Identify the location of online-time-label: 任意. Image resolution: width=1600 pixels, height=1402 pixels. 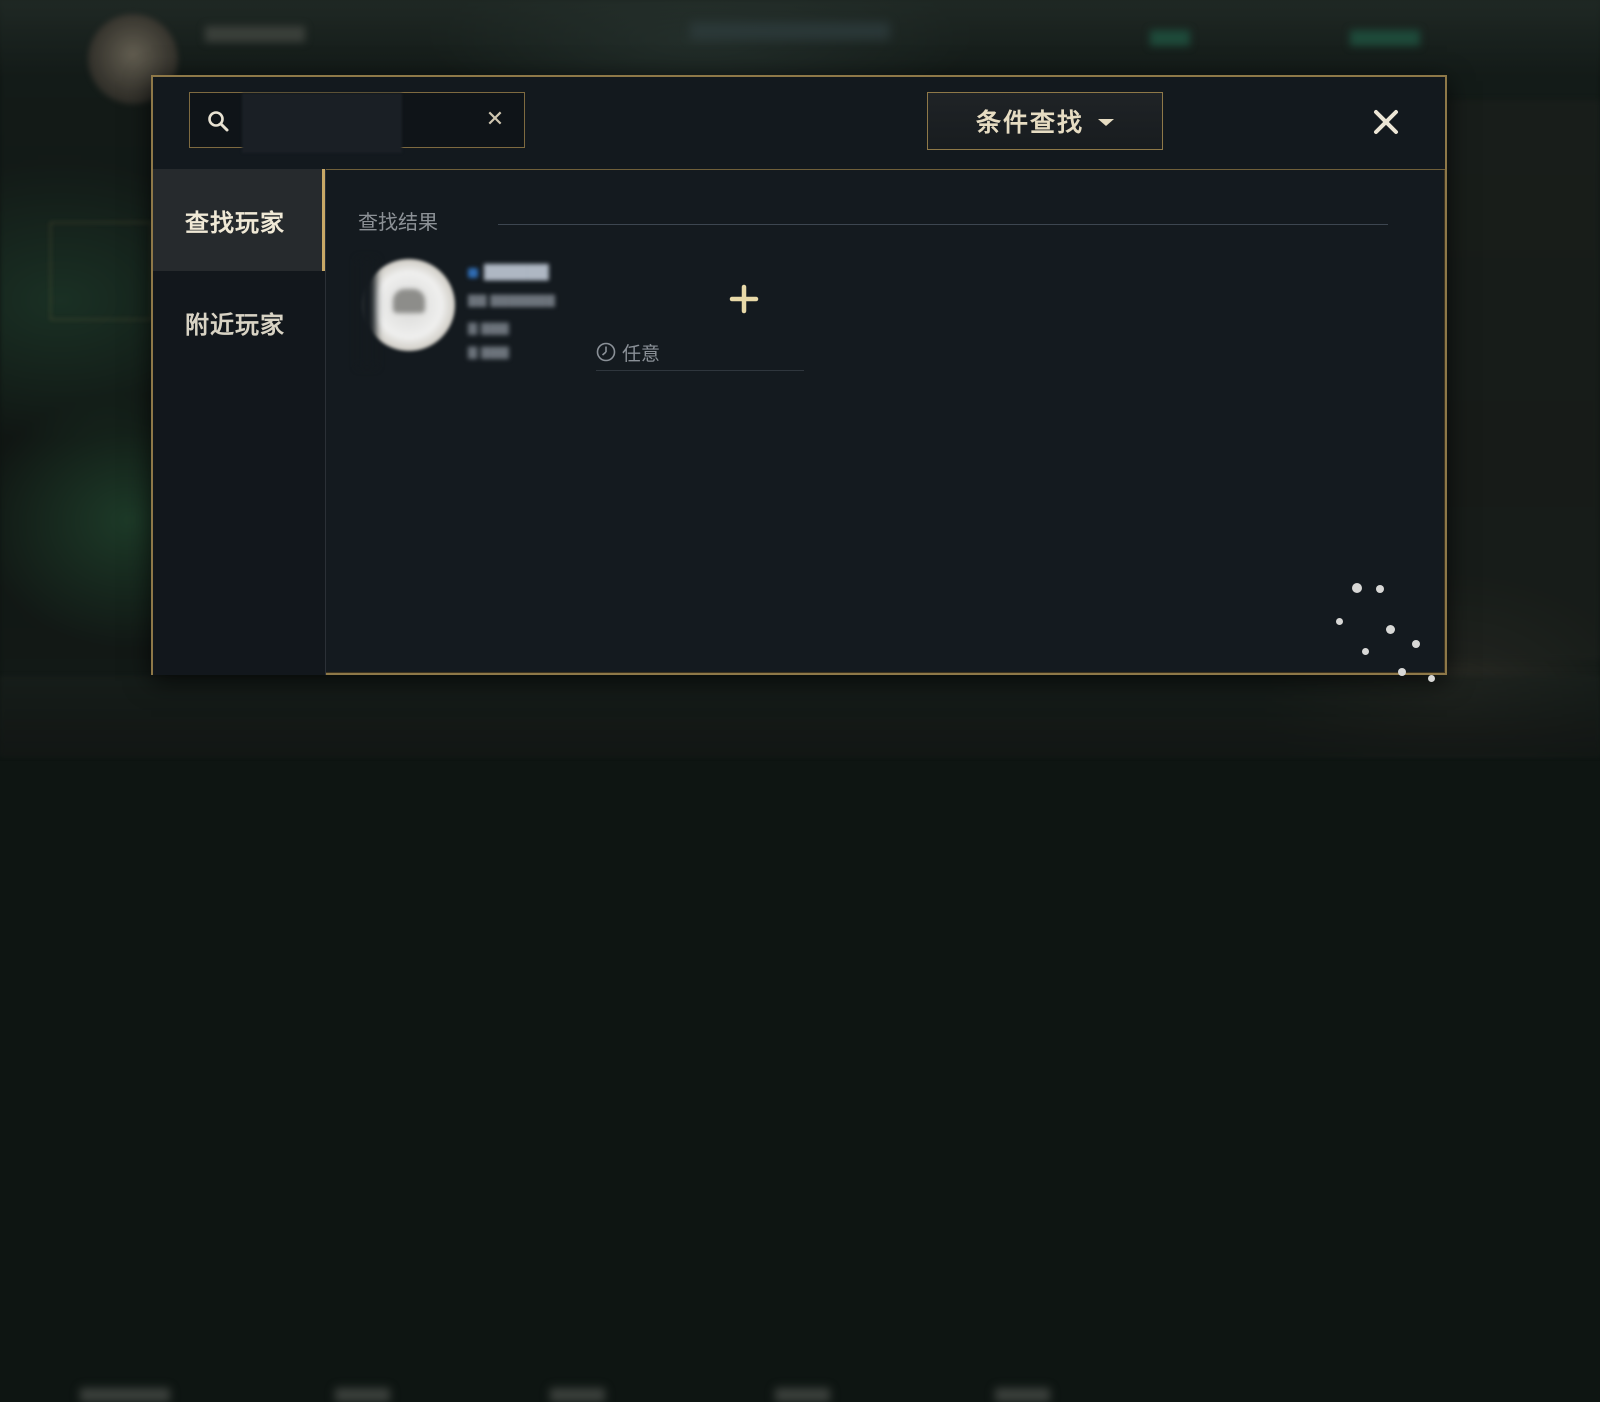
(641, 352).